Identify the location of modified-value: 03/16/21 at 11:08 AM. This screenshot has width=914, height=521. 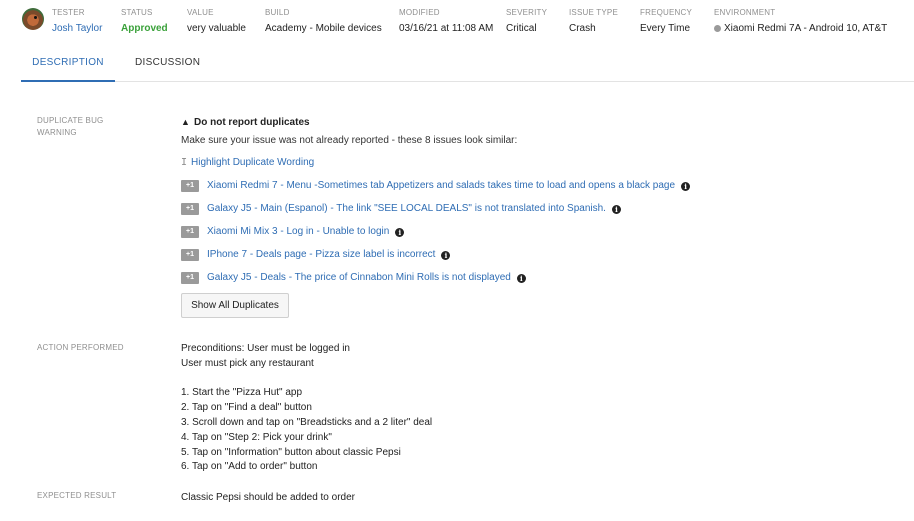
(446, 28).